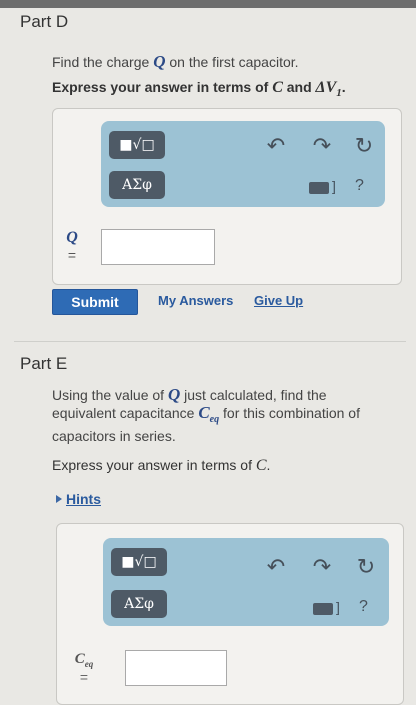  What do you see at coordinates (278, 300) in the screenshot?
I see `give-up-link: Give Up` at bounding box center [278, 300].